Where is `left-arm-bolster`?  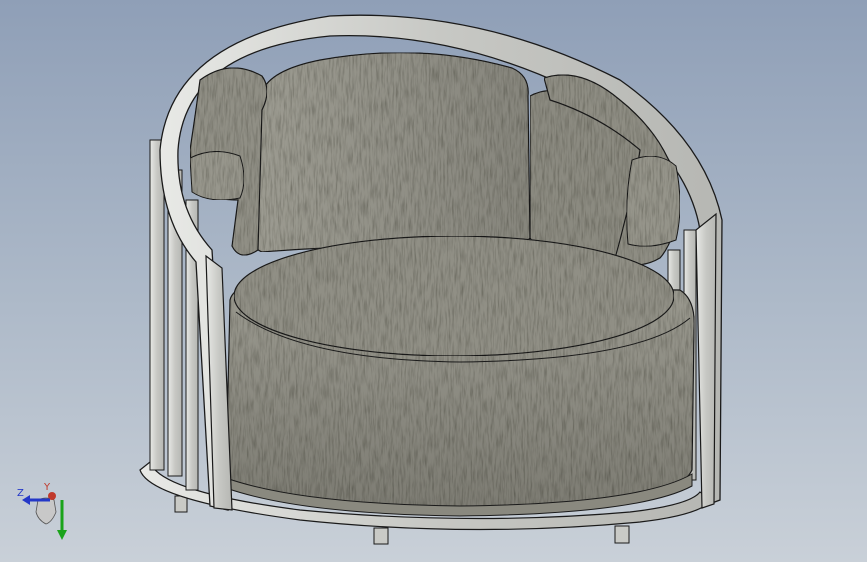
left-arm-bolster is located at coordinates (217, 176).